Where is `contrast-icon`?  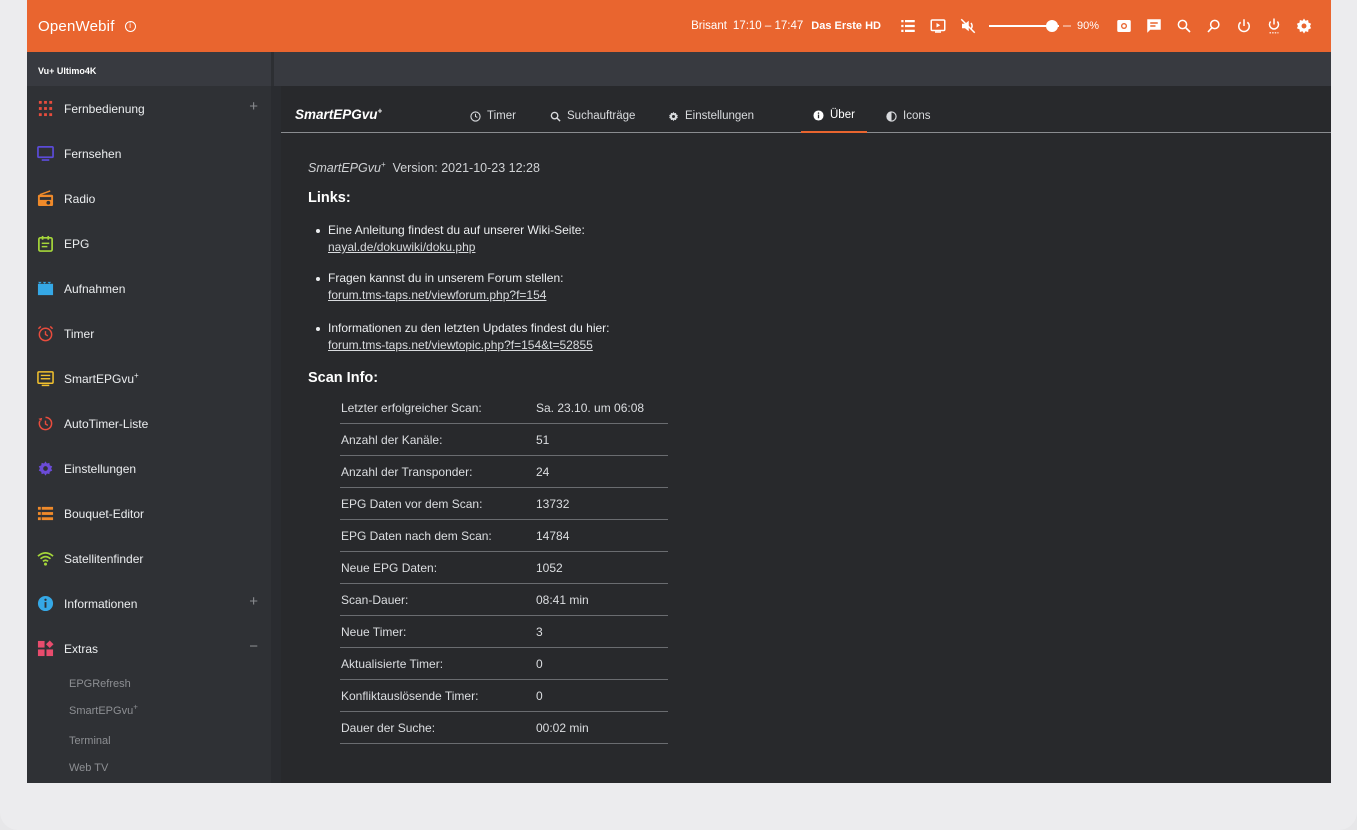
contrast-icon is located at coordinates (891, 116).